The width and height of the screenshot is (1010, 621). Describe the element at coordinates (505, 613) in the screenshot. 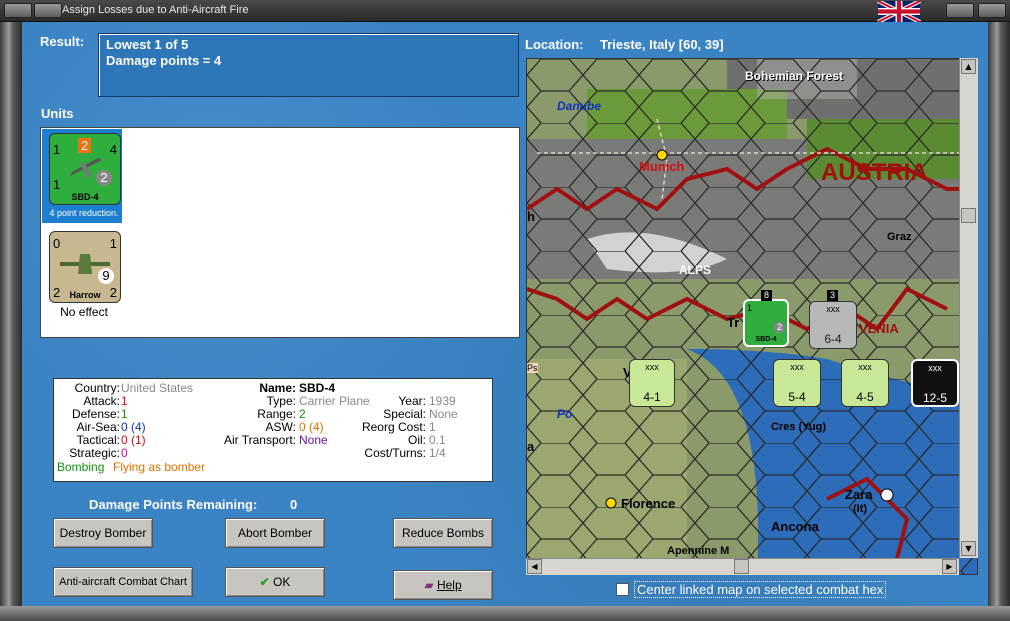

I see `frame-bottom` at that location.